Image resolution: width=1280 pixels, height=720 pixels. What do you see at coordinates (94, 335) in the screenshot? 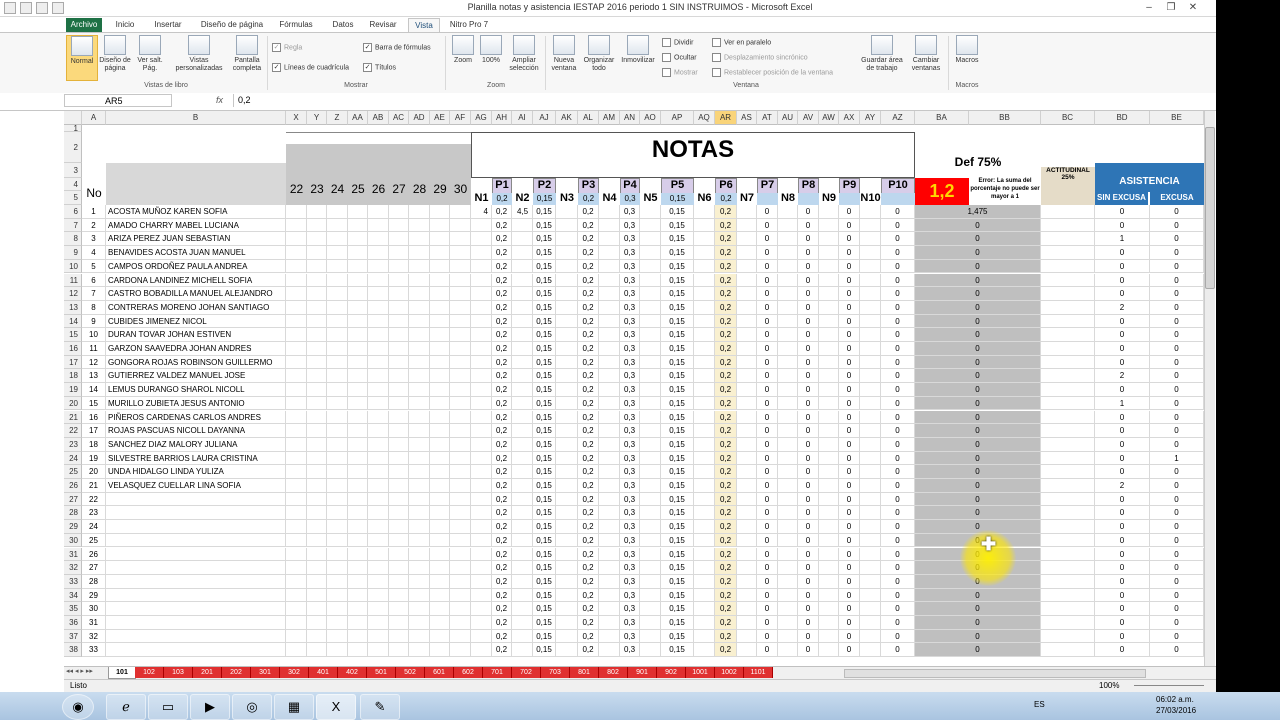
I see `student-number: 10` at bounding box center [94, 335].